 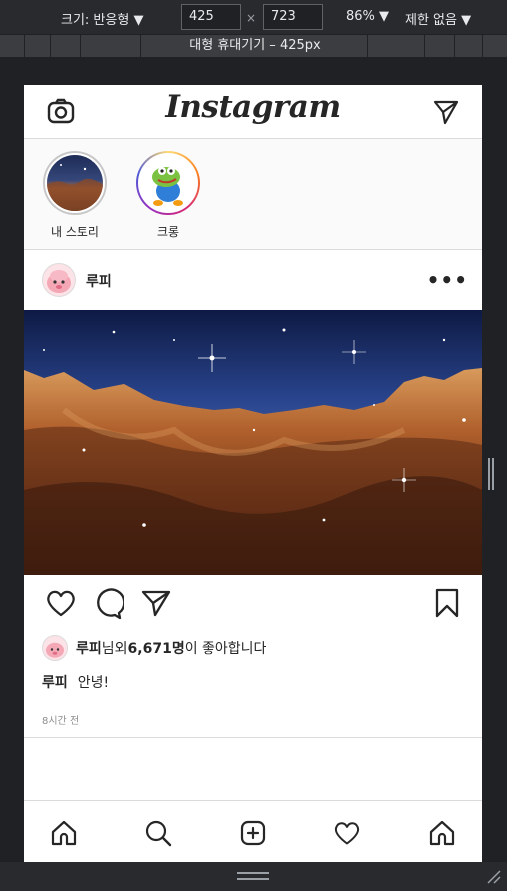 I want to click on likes-summary: 루피 님외 6,671명 이 좋아합니다, so click(x=154, y=648).